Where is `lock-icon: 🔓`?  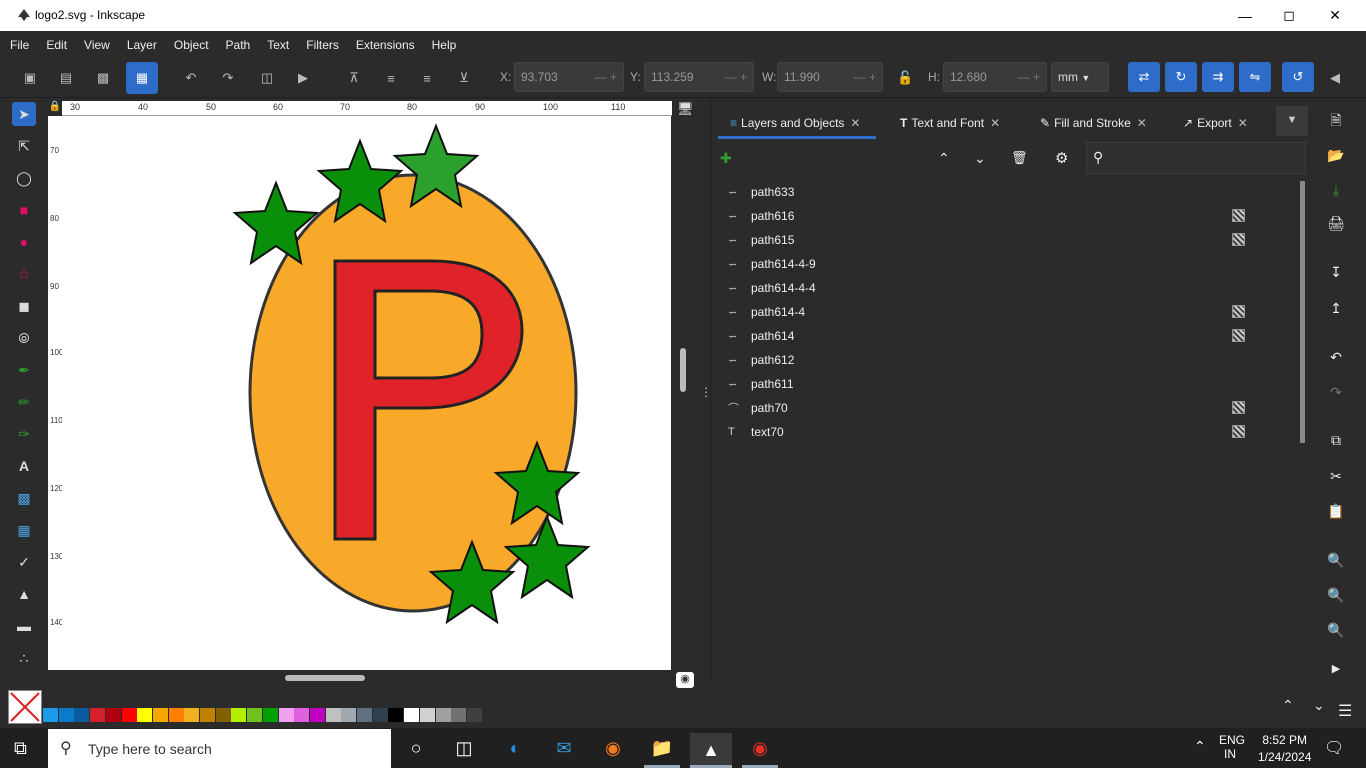
lock-icon: 🔓 is located at coordinates (905, 78).